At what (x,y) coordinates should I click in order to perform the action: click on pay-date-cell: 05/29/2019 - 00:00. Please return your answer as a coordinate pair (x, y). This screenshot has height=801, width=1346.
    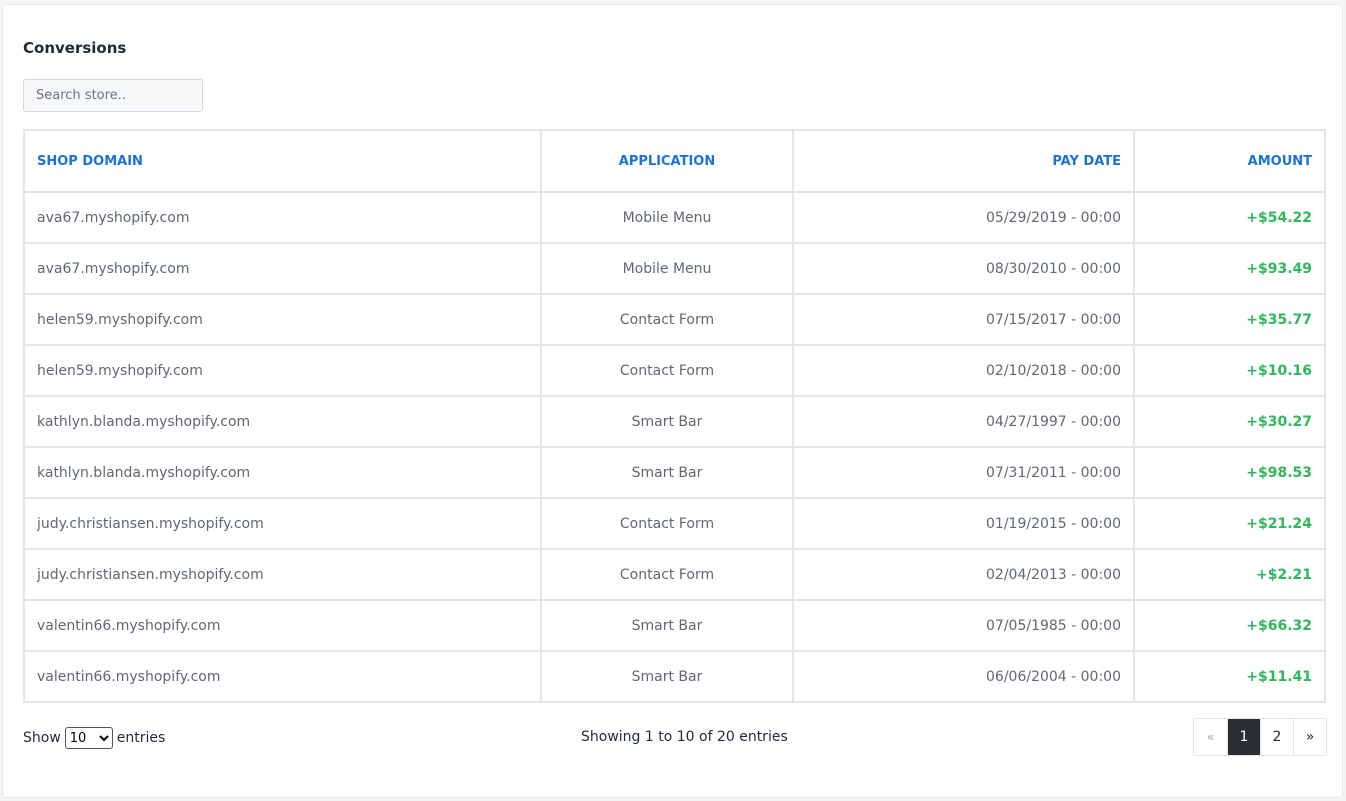
    Looking at the image, I should click on (963, 217).